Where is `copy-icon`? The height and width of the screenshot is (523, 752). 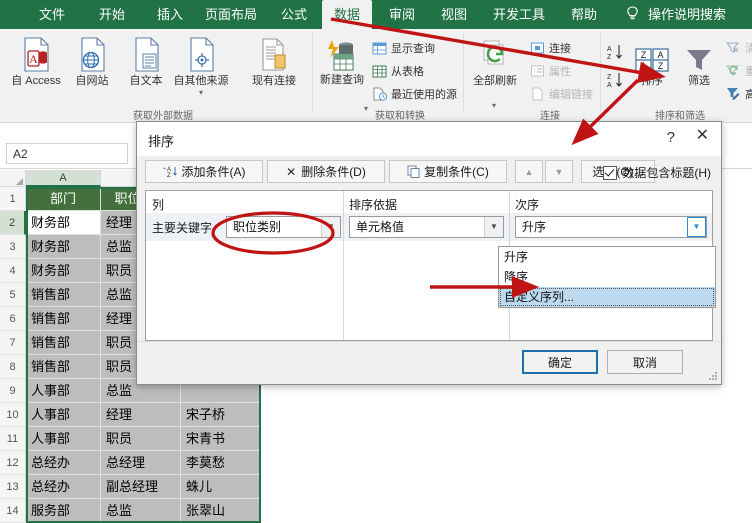
copy-icon is located at coordinates (413, 171).